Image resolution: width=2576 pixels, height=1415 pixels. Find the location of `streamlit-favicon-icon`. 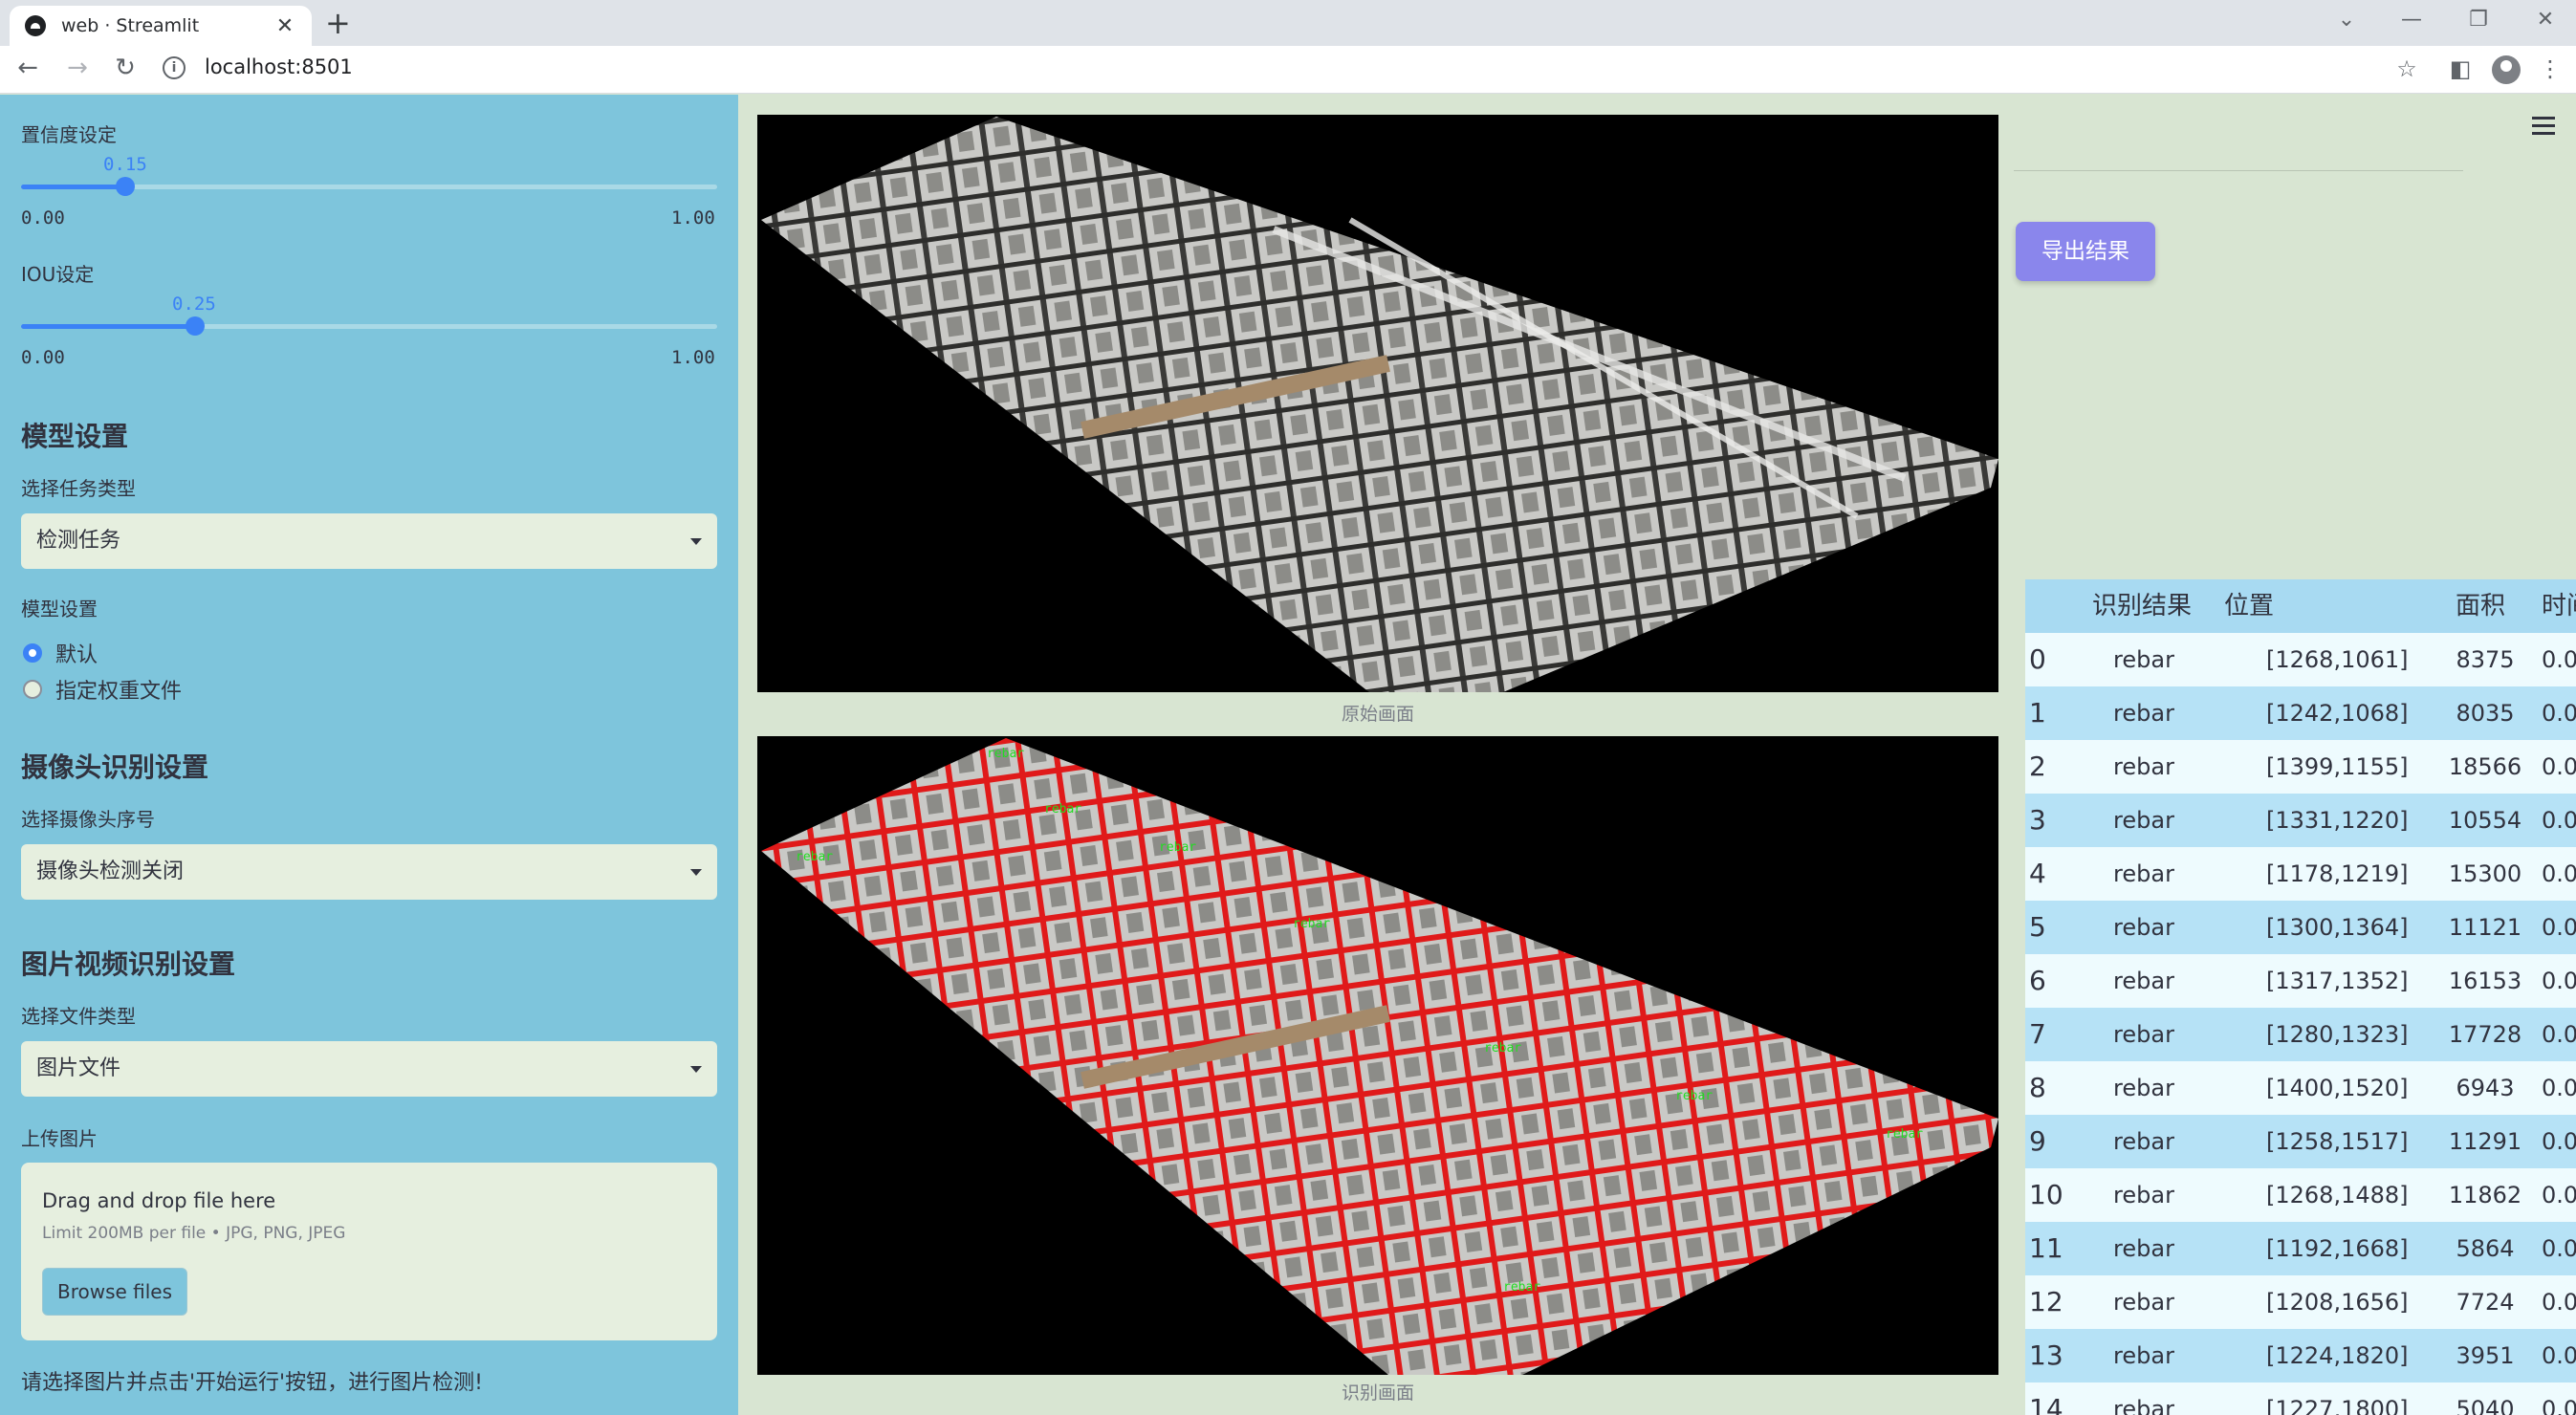

streamlit-favicon-icon is located at coordinates (35, 25).